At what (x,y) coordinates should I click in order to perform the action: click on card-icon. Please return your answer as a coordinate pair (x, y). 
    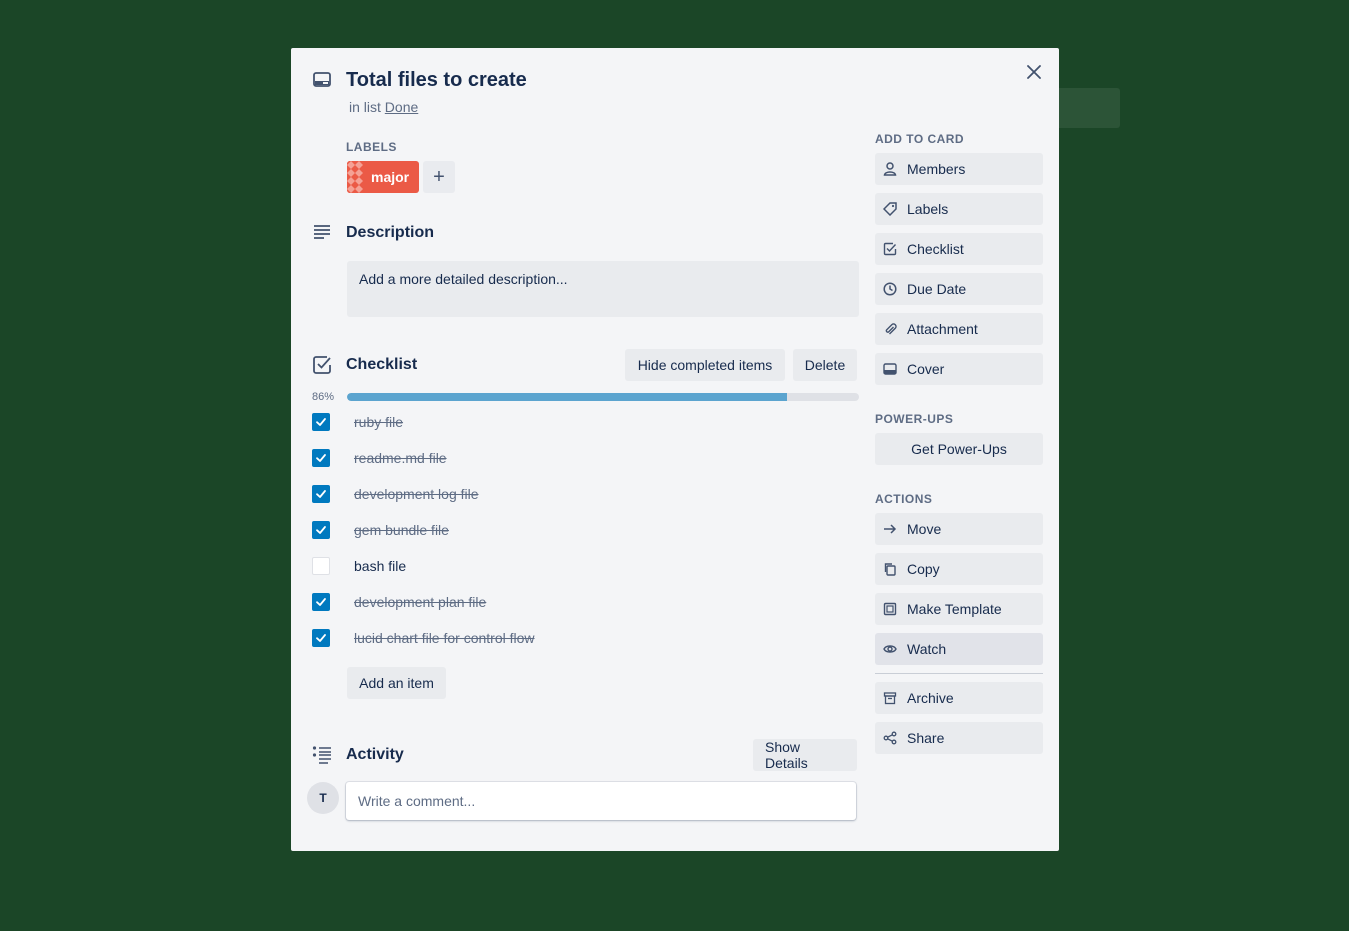
    Looking at the image, I should click on (322, 80).